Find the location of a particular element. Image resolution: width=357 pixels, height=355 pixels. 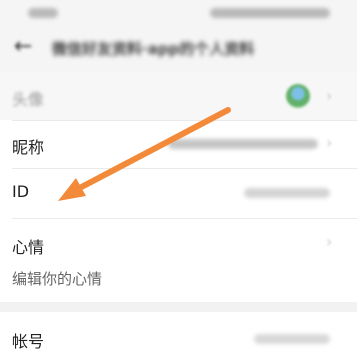

mood-input: 编辑你的心情 is located at coordinates (57, 278).